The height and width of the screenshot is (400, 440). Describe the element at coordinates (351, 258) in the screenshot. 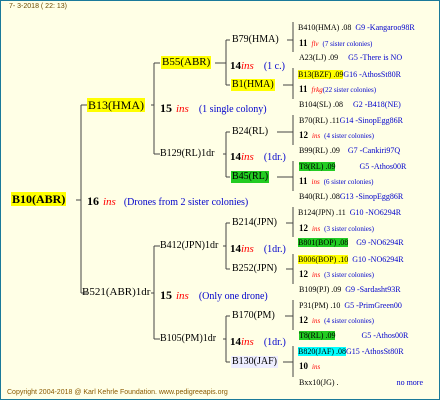

I see `gen4-row-top-5: B006(BOP) .10 G10 -NO6294R` at that location.